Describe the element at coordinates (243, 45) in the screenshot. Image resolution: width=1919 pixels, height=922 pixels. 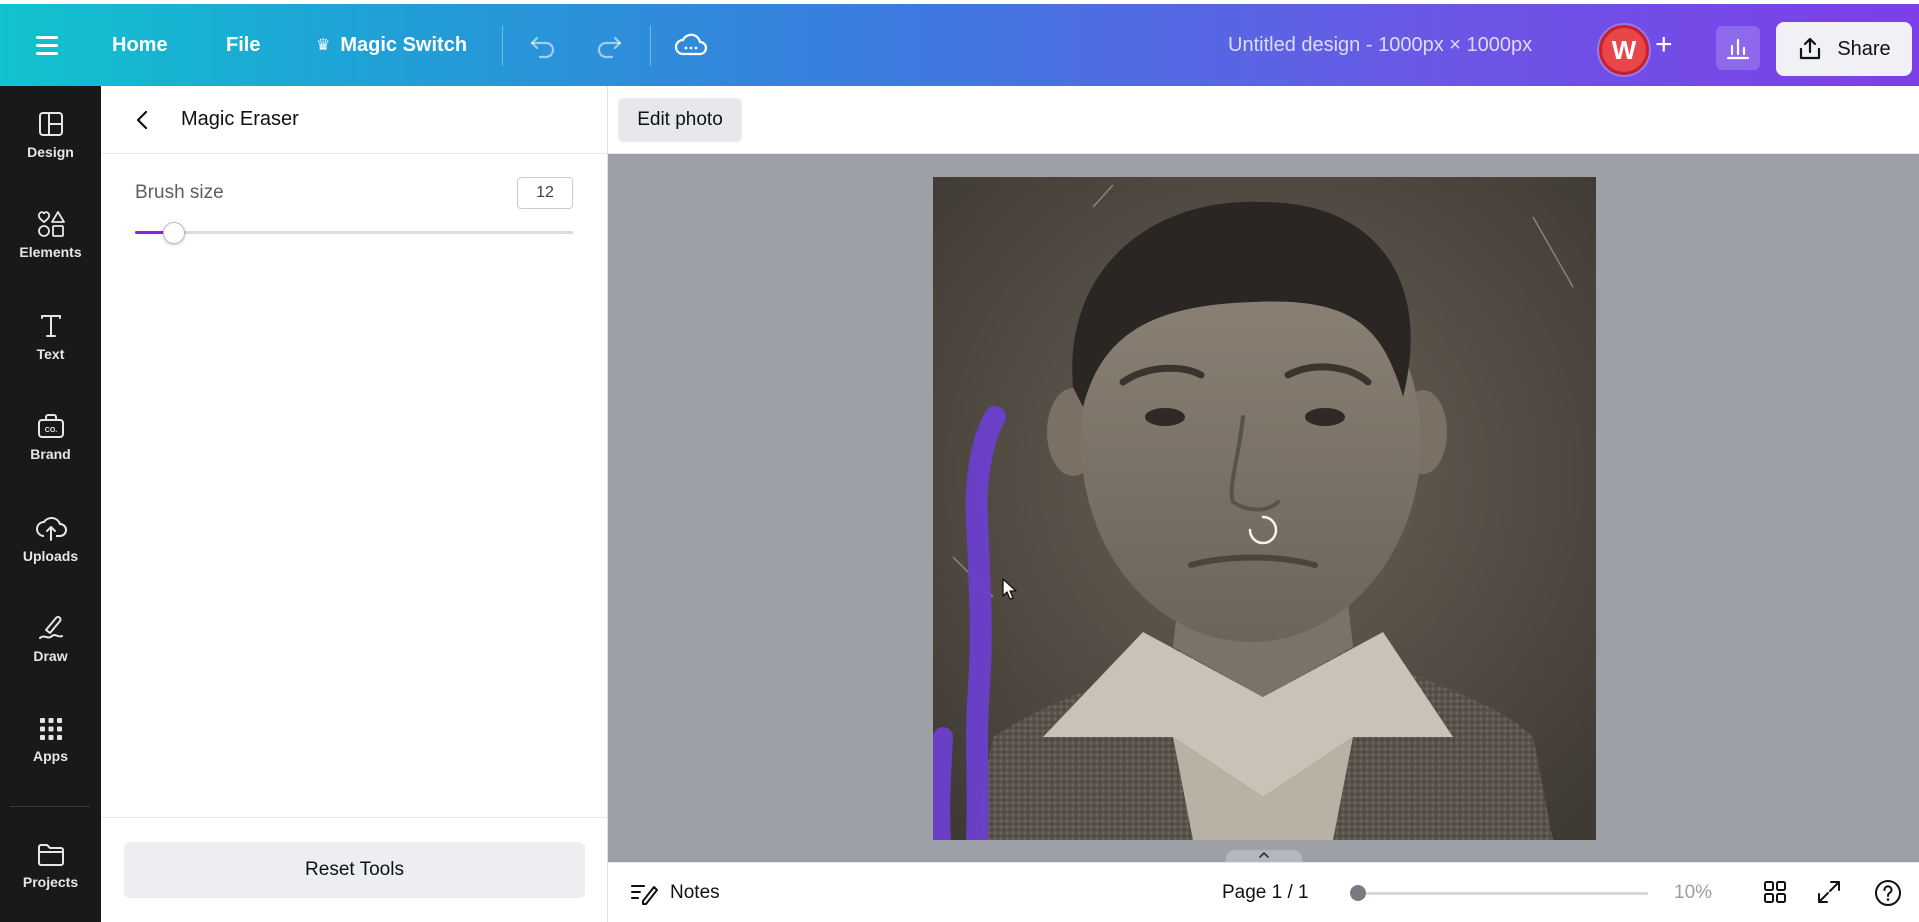
I see `file-menu-button: File` at that location.